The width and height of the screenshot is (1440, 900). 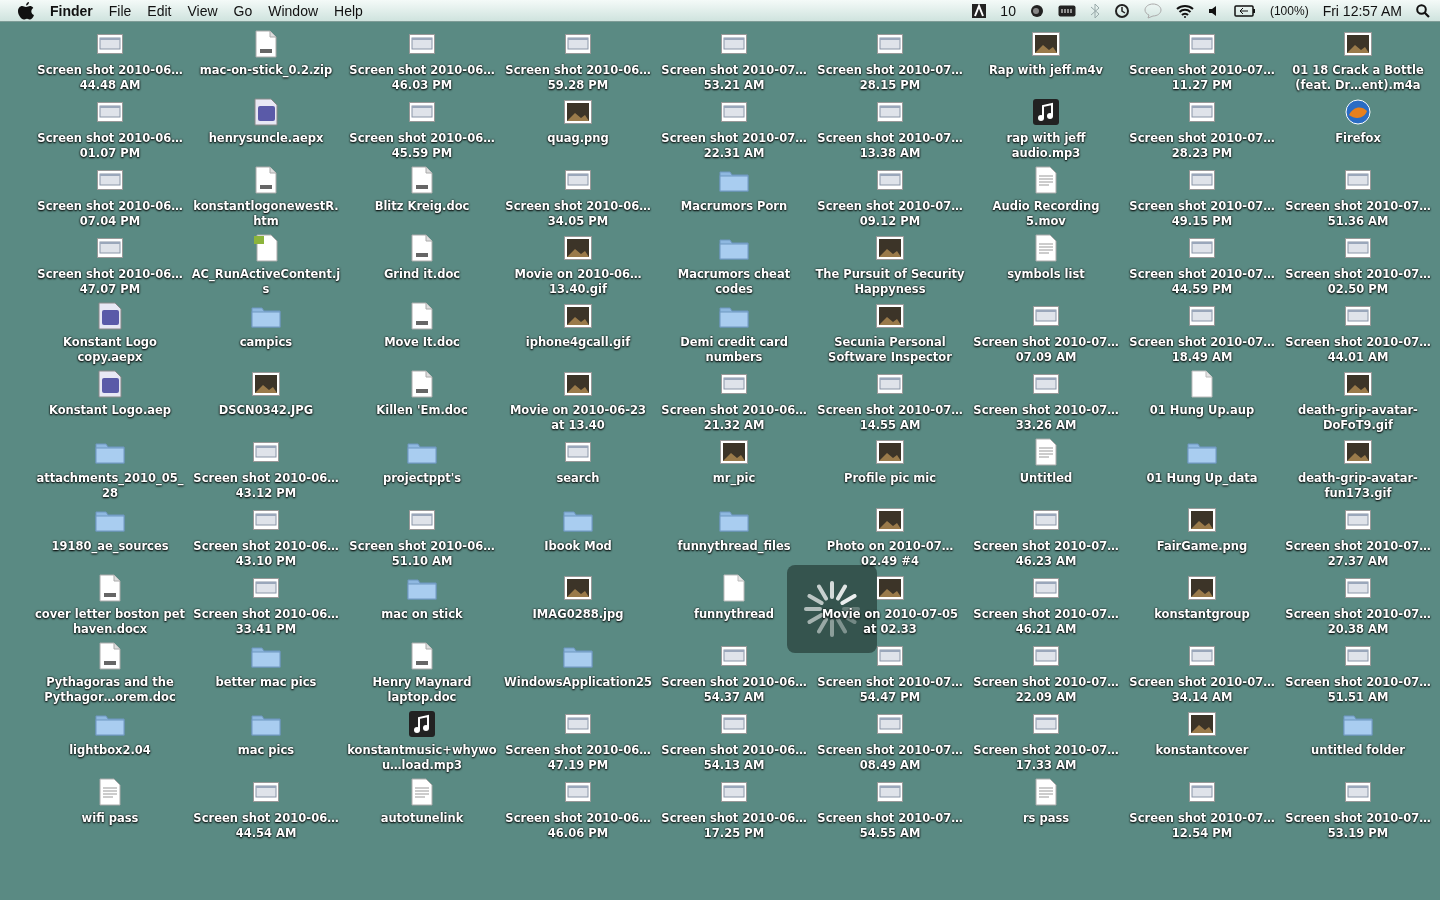 What do you see at coordinates (1046, 274) in the screenshot?
I see `file-name-label: symbols list` at bounding box center [1046, 274].